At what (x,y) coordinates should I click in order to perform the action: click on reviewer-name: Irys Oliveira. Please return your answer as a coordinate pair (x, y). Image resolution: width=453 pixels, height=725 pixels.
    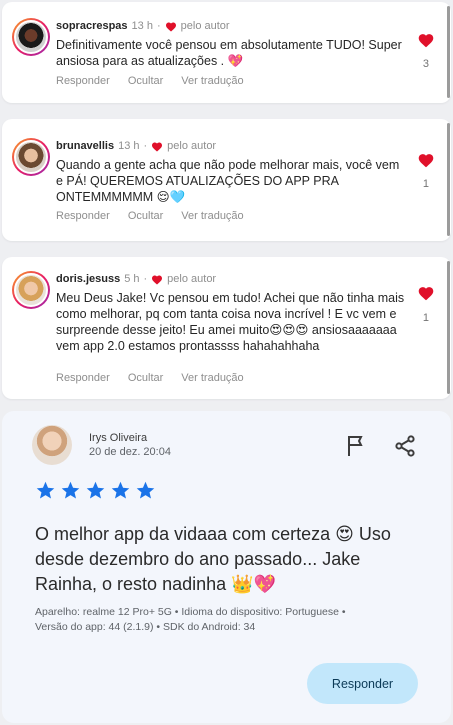
    Looking at the image, I should click on (118, 438).